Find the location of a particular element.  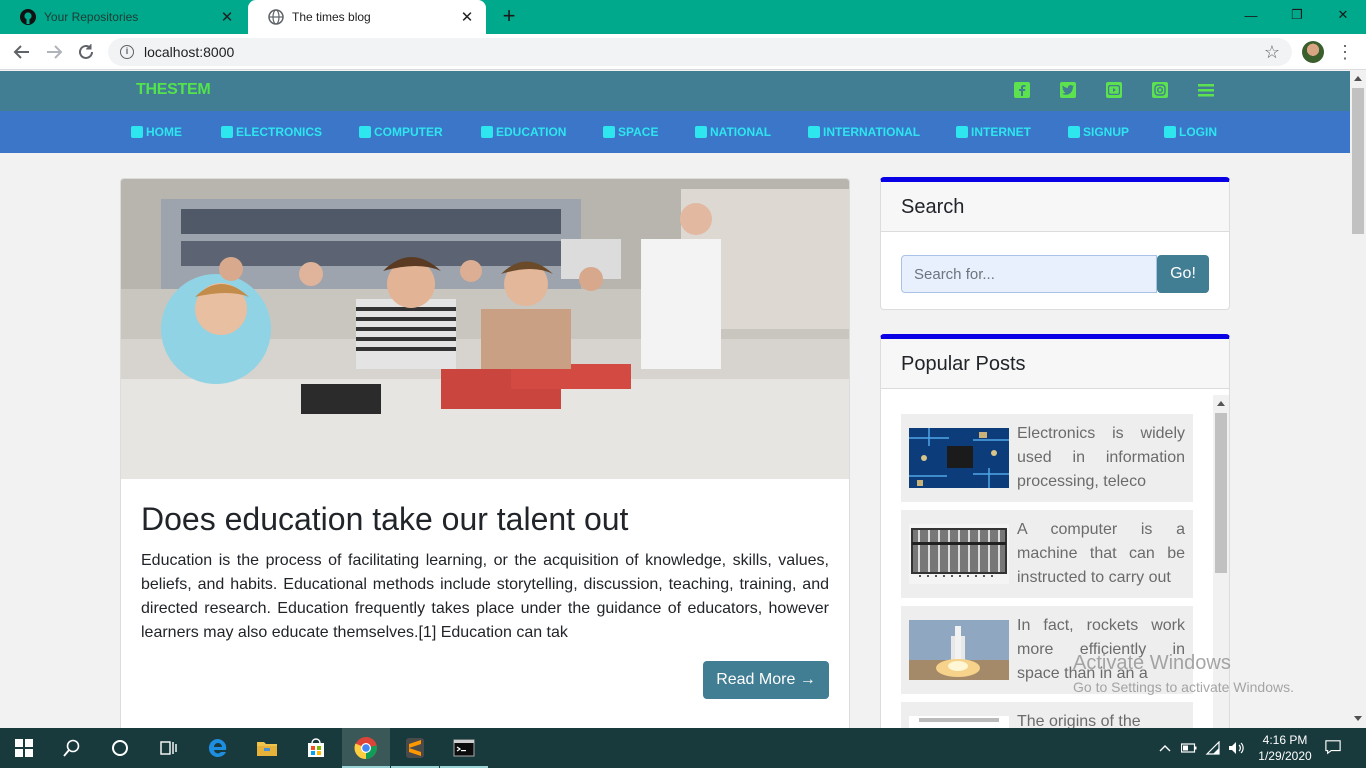

nav-computer: COMPUTER is located at coordinates (401, 132).